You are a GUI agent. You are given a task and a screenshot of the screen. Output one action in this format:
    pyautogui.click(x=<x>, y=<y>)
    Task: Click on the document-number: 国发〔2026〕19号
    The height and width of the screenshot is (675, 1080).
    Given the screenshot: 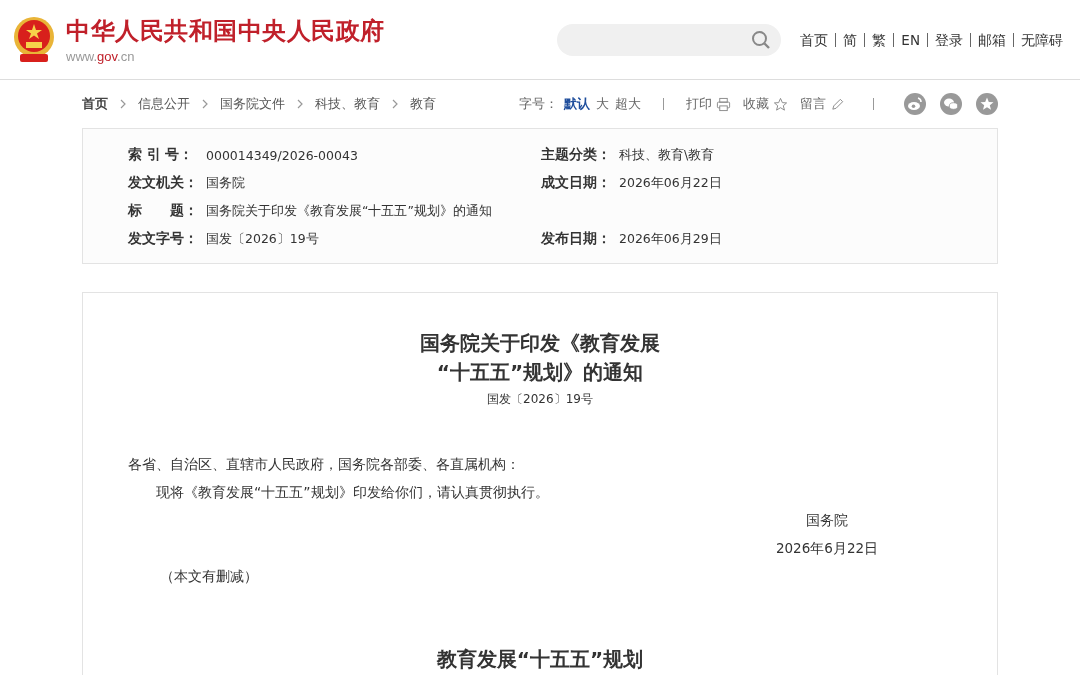 What is the action you would take?
    pyautogui.click(x=540, y=399)
    